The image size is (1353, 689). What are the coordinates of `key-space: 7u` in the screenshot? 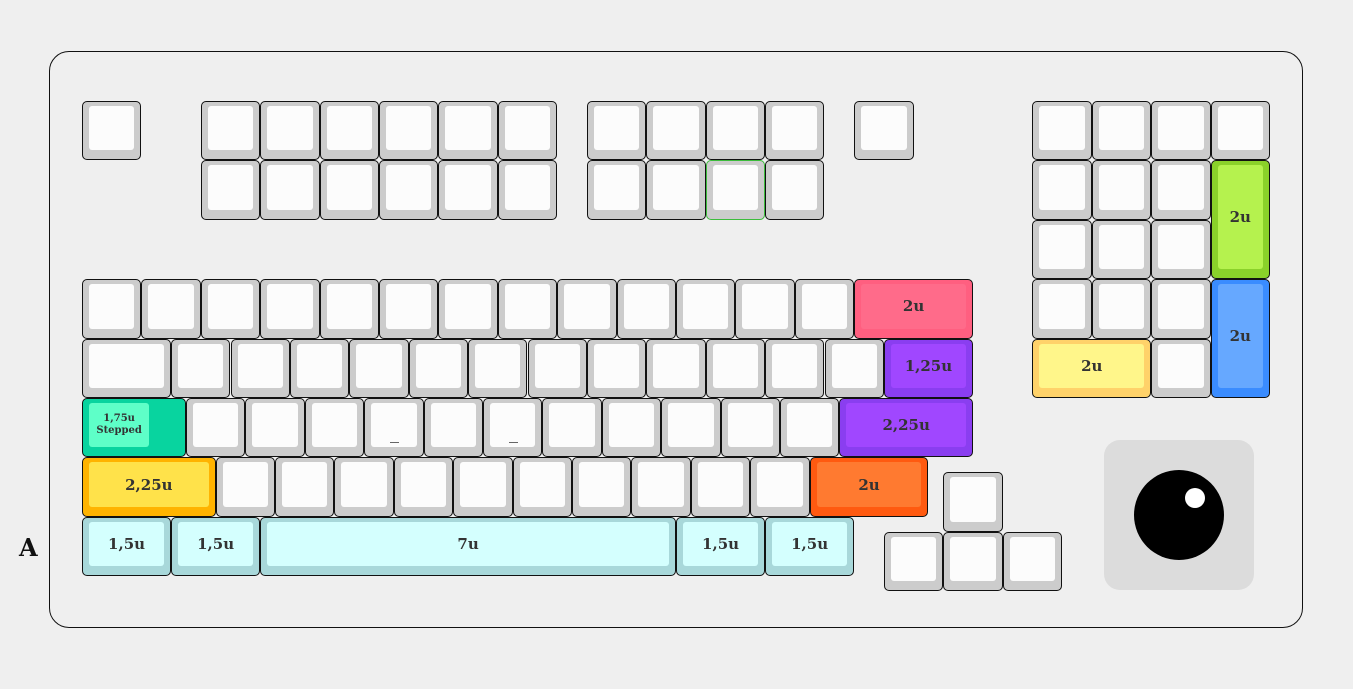 It's located at (468, 546).